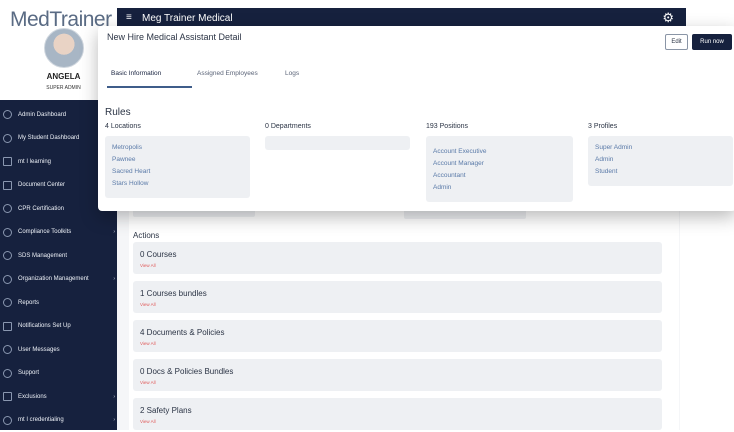  What do you see at coordinates (605, 126) in the screenshot?
I see `profiles-label: Profiles` at bounding box center [605, 126].